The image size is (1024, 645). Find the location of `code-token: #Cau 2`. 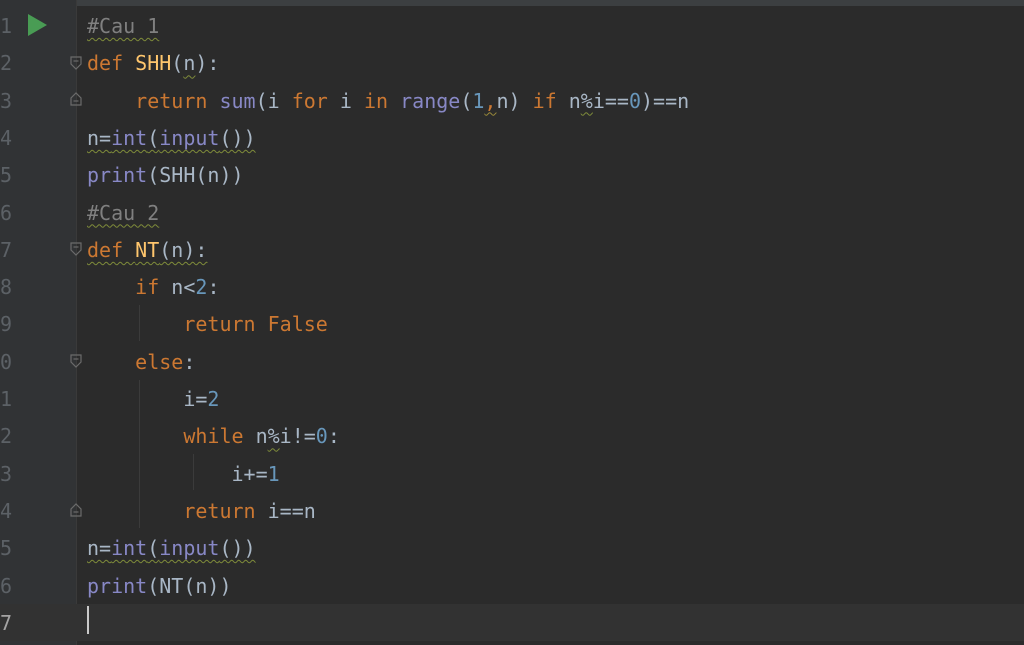

code-token: #Cau 2 is located at coordinates (123, 212).